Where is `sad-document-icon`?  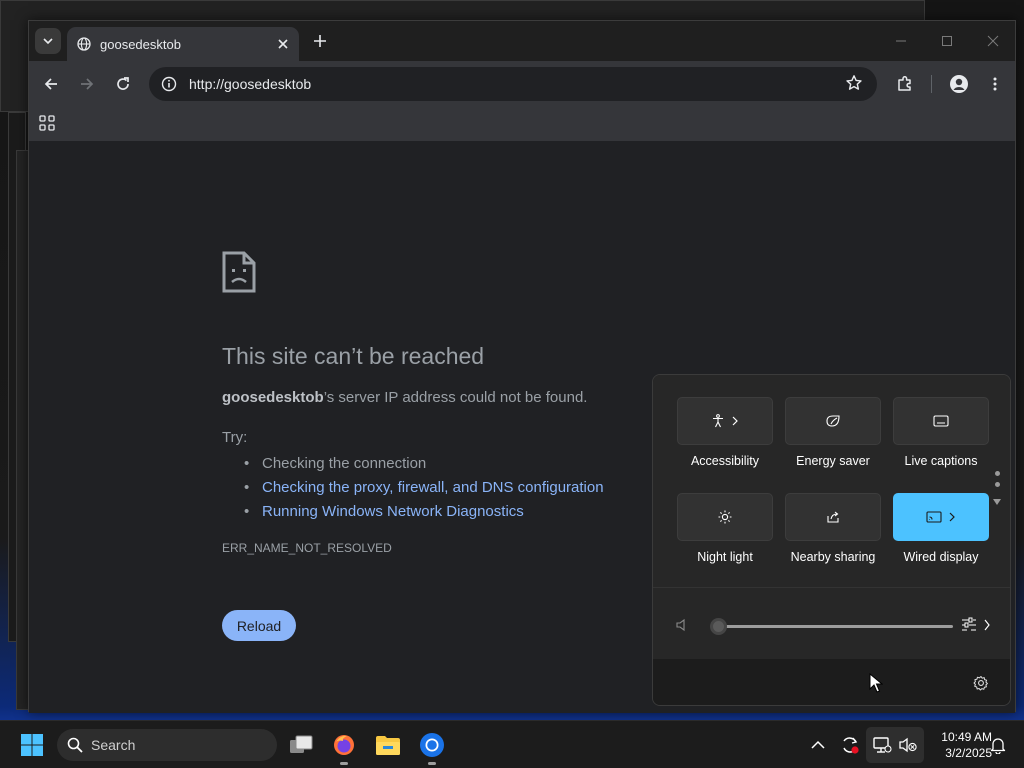
sad-document-icon is located at coordinates (239, 272).